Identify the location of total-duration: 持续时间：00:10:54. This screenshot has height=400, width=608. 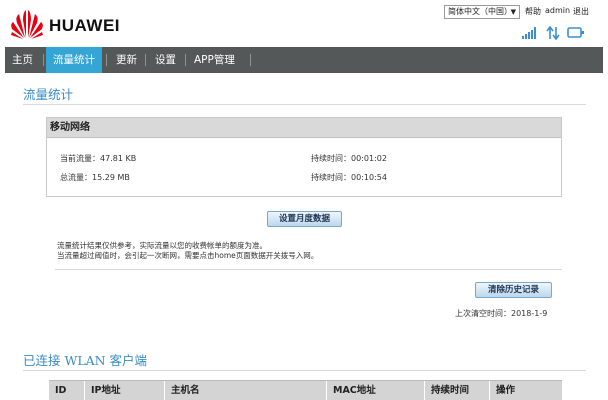
(349, 177).